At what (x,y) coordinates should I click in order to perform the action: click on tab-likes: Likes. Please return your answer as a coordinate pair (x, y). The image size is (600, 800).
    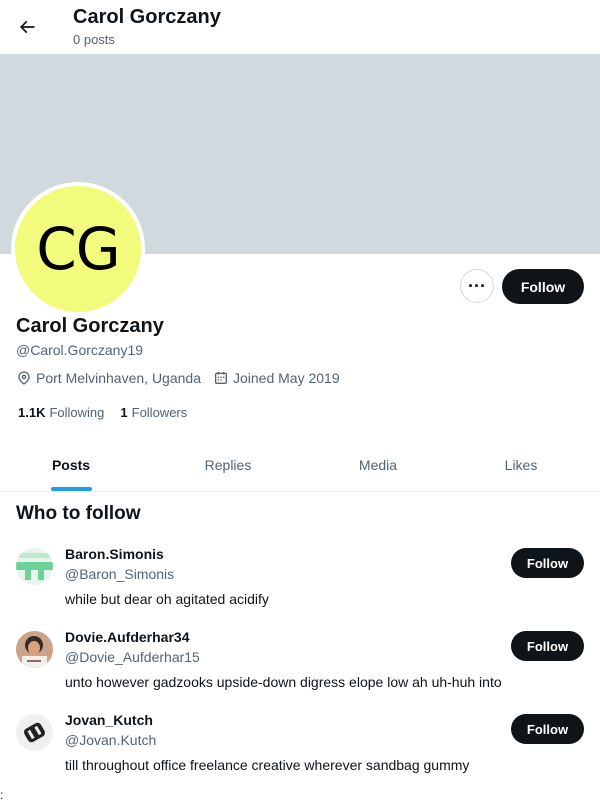
    Looking at the image, I should click on (521, 464).